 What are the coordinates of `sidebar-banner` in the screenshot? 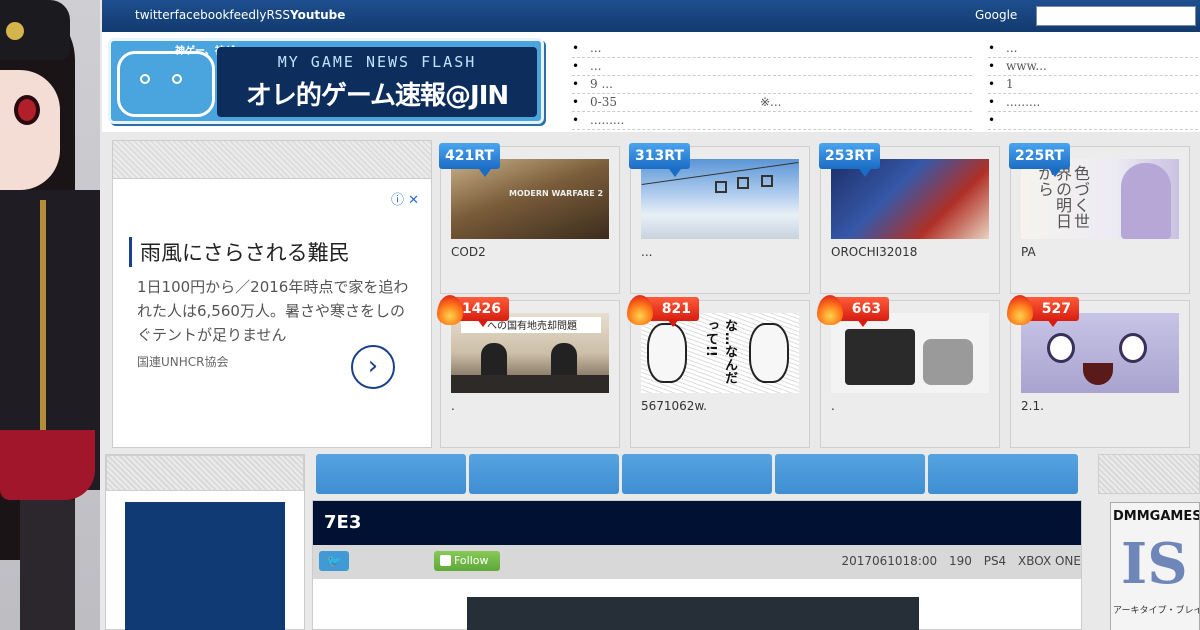 It's located at (205, 566).